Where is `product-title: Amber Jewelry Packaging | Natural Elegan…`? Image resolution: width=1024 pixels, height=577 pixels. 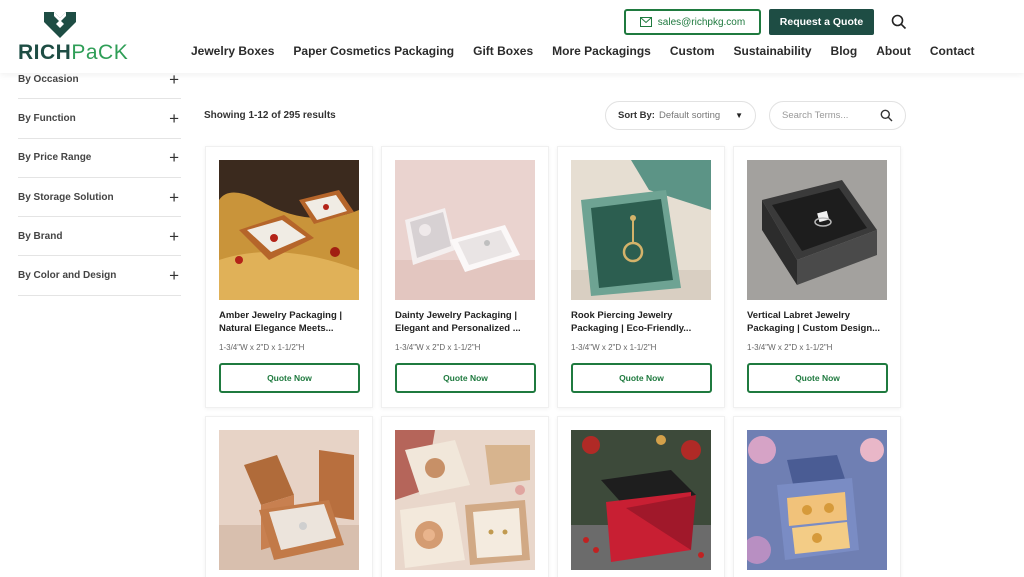 product-title: Amber Jewelry Packaging | Natural Elegan… is located at coordinates (289, 322).